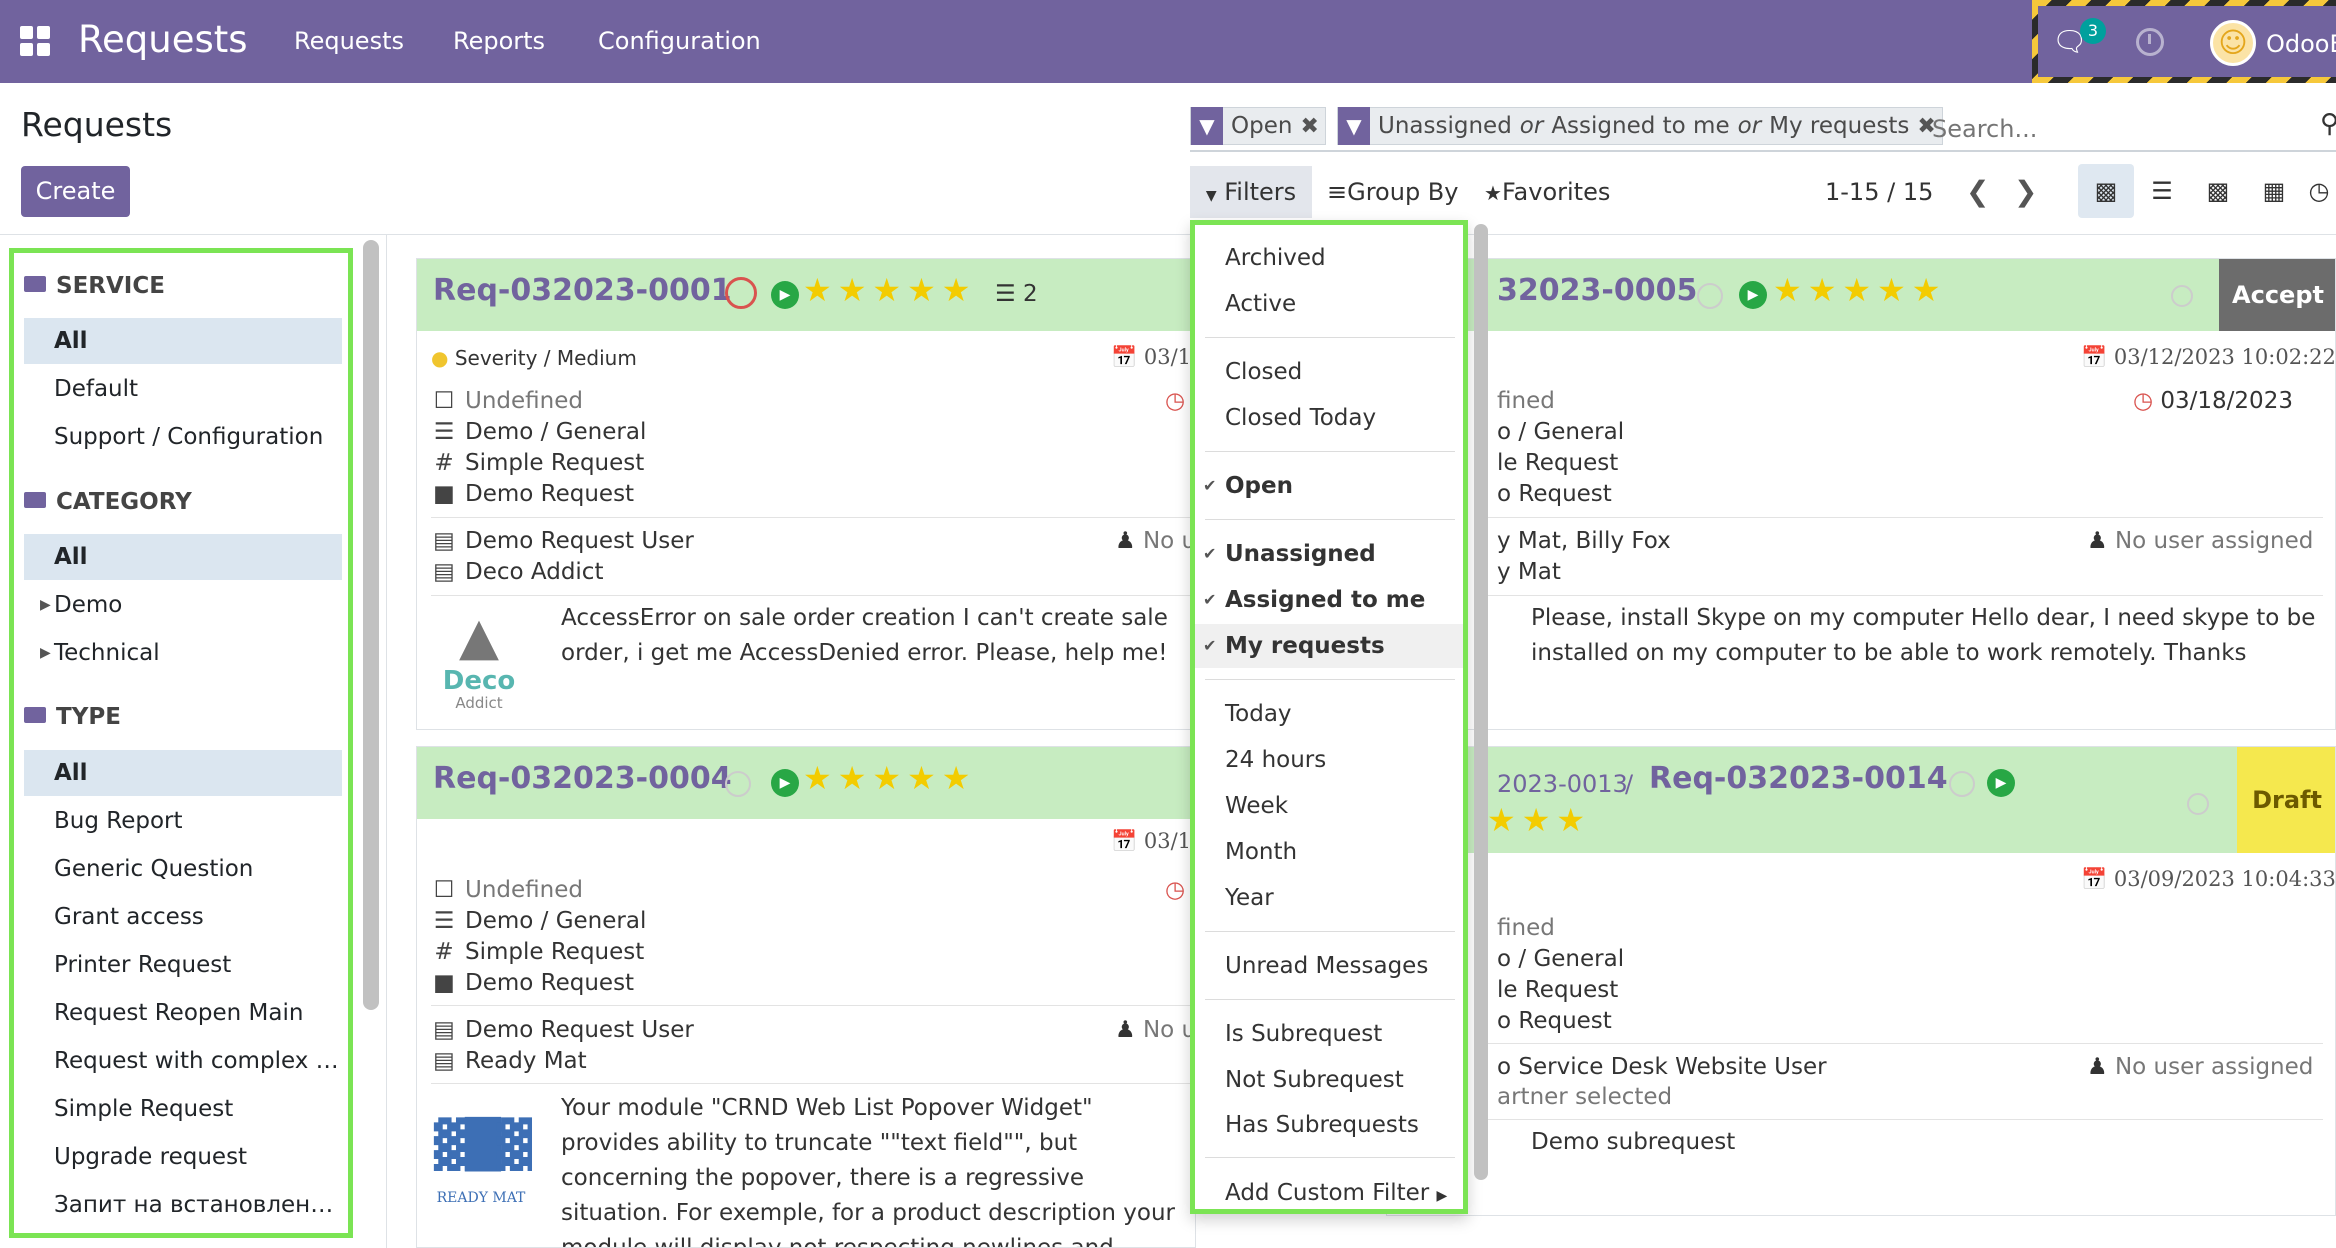 The height and width of the screenshot is (1248, 2336). Describe the element at coordinates (1329, 1080) in the screenshot. I see `filter-not-subrequest: Not Subrequest` at that location.